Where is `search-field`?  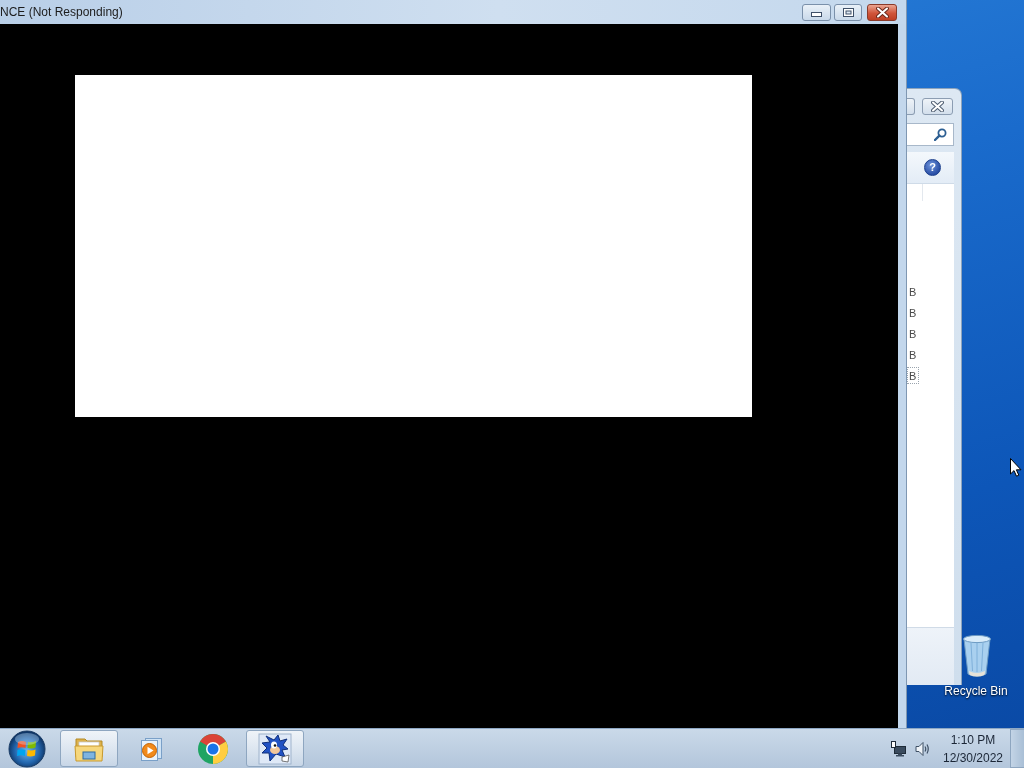
search-field is located at coordinates (930, 134).